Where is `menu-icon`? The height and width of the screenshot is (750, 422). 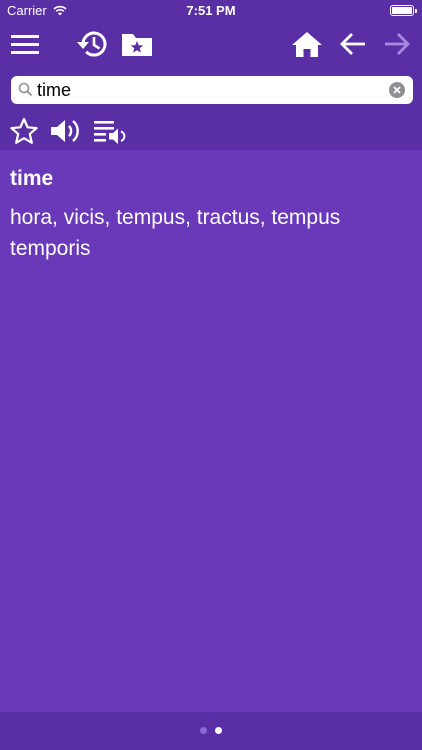 menu-icon is located at coordinates (25, 44).